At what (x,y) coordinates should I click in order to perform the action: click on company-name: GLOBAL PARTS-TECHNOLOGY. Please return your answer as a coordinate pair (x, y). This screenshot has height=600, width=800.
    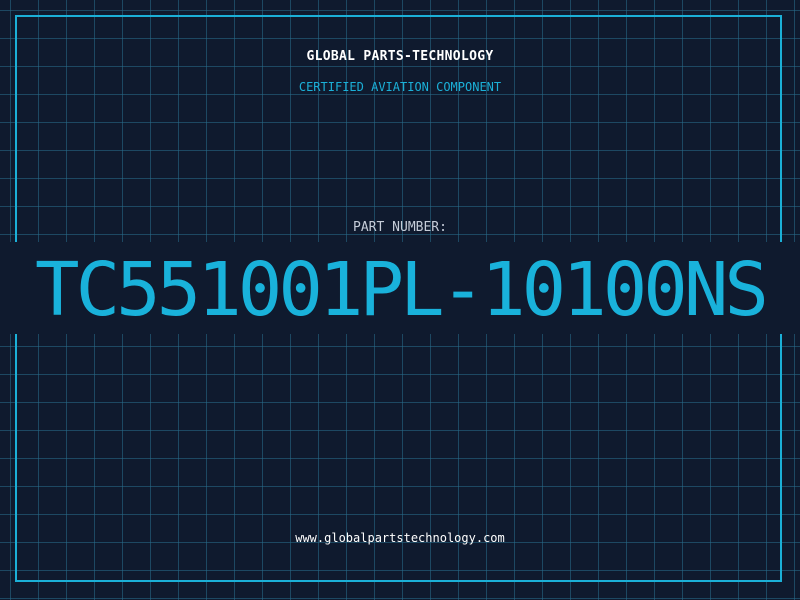
    Looking at the image, I should click on (400, 56).